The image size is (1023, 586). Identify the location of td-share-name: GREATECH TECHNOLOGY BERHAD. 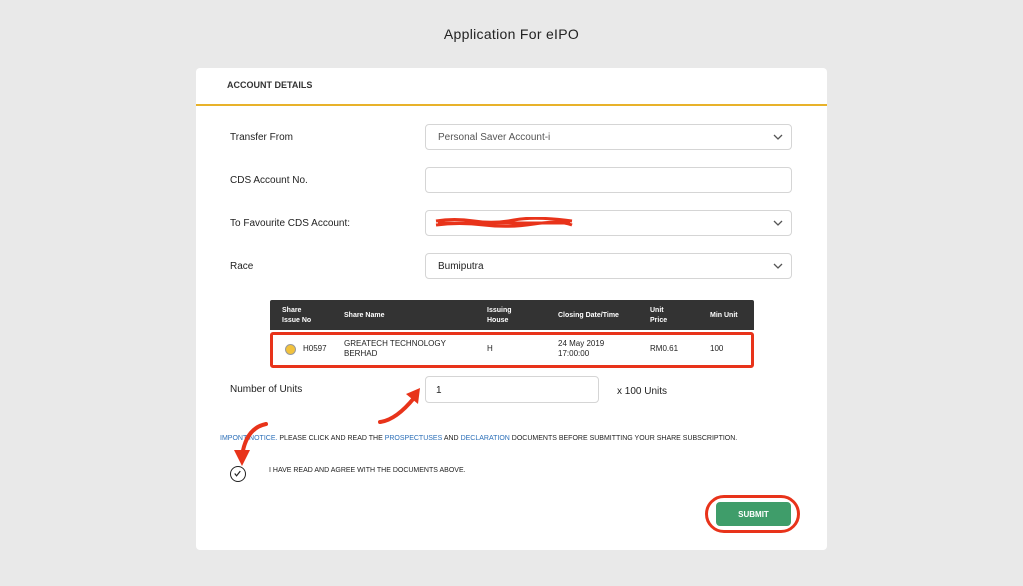
(395, 348).